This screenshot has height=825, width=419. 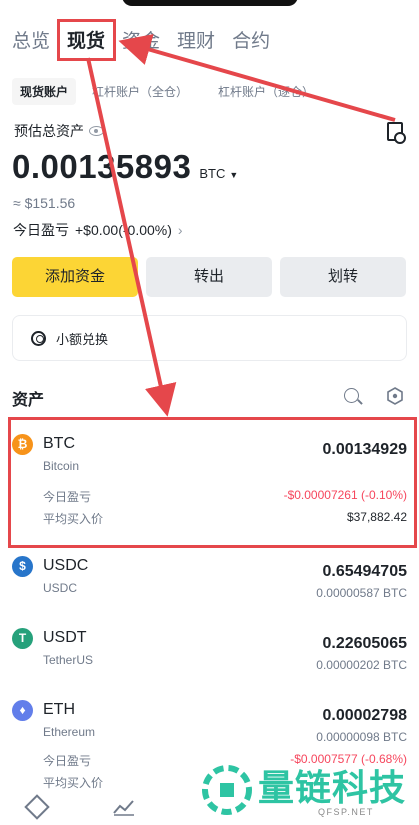 What do you see at coordinates (209, 580) in the screenshot?
I see `asset-row-usdc: $ USDC USDC 0.65494705 0.00000587 BTC` at bounding box center [209, 580].